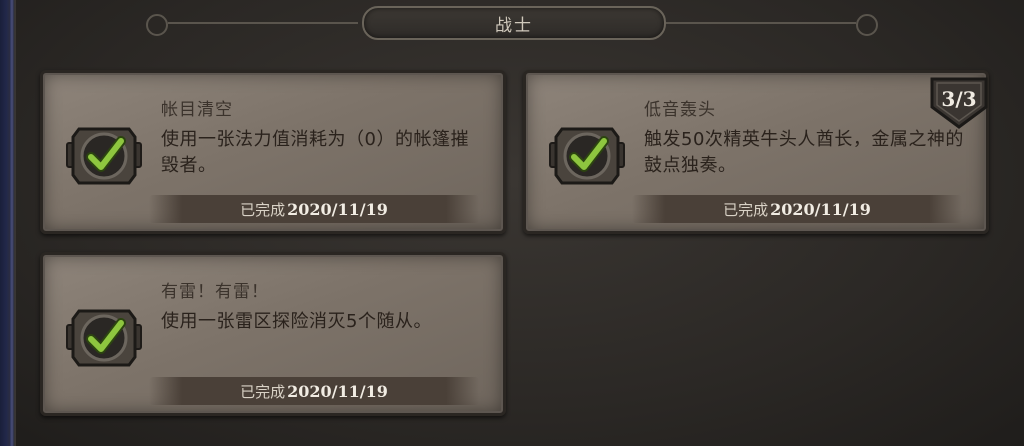  Describe the element at coordinates (761, 23) in the screenshot. I see `header-rule-right` at that location.